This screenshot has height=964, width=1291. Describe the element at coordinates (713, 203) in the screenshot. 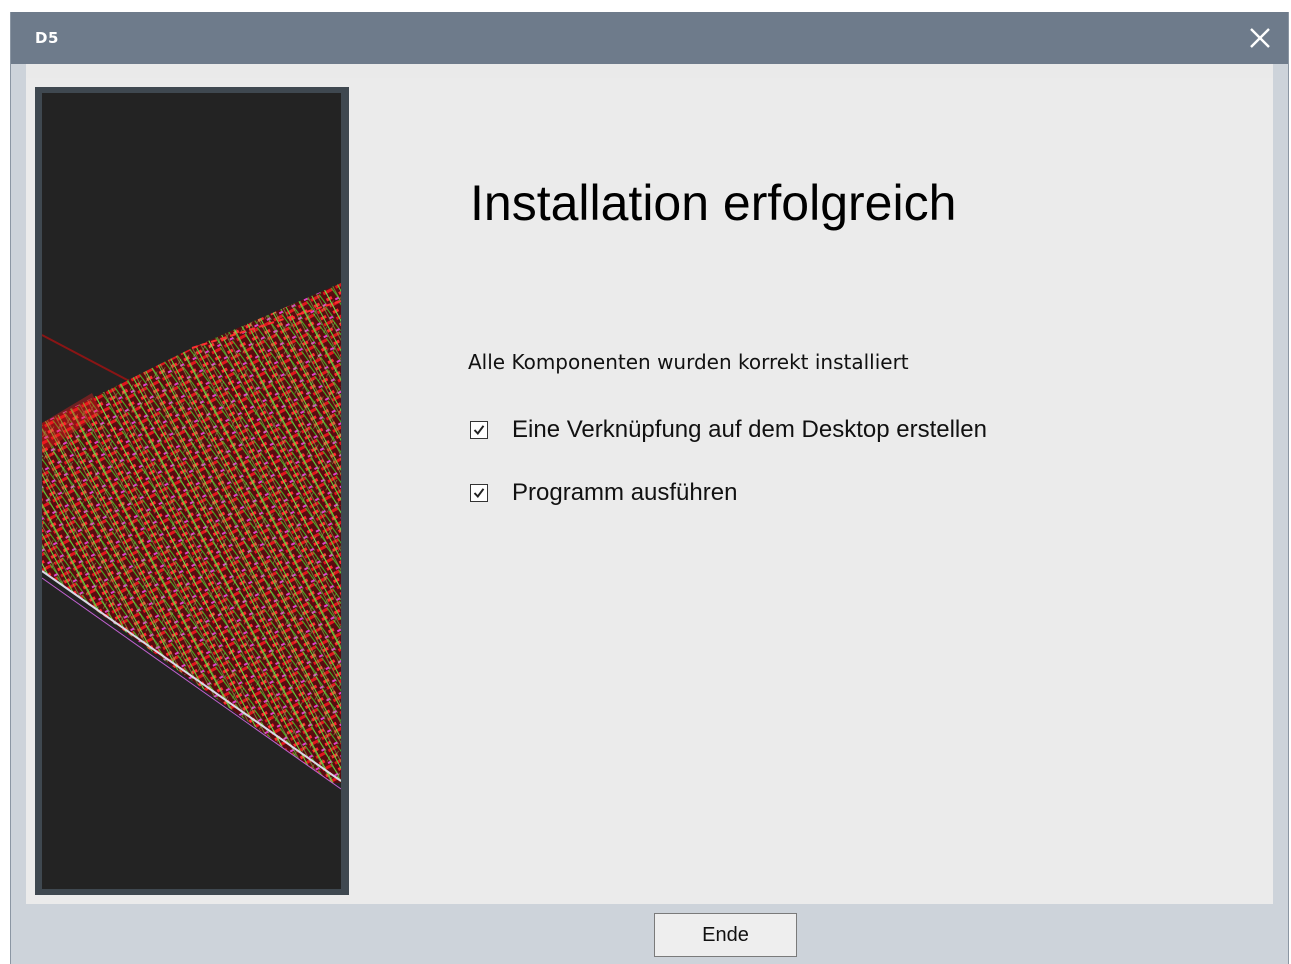

I see `page-title: Installation erfolgreich` at that location.